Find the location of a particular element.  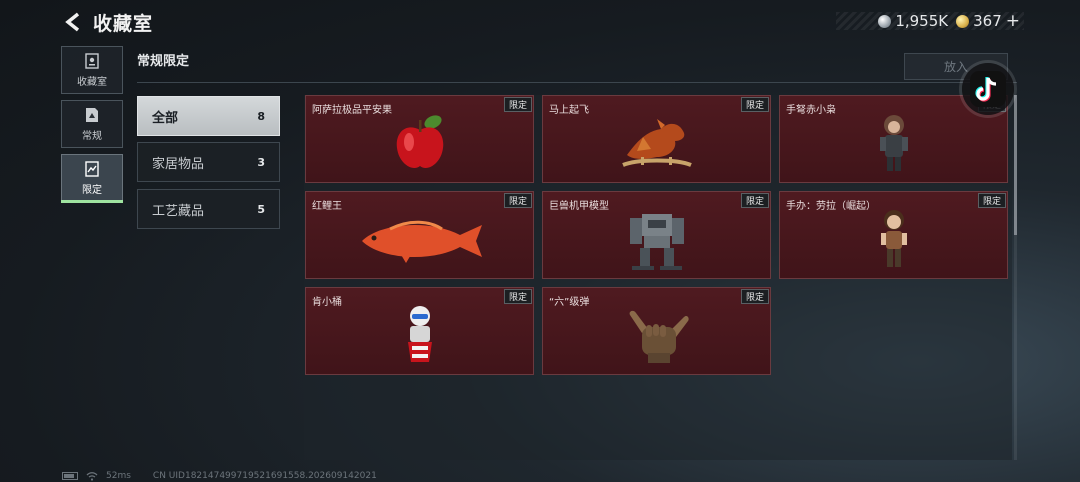

currency-bar: 1,955K 367 + is located at coordinates (930, 21).